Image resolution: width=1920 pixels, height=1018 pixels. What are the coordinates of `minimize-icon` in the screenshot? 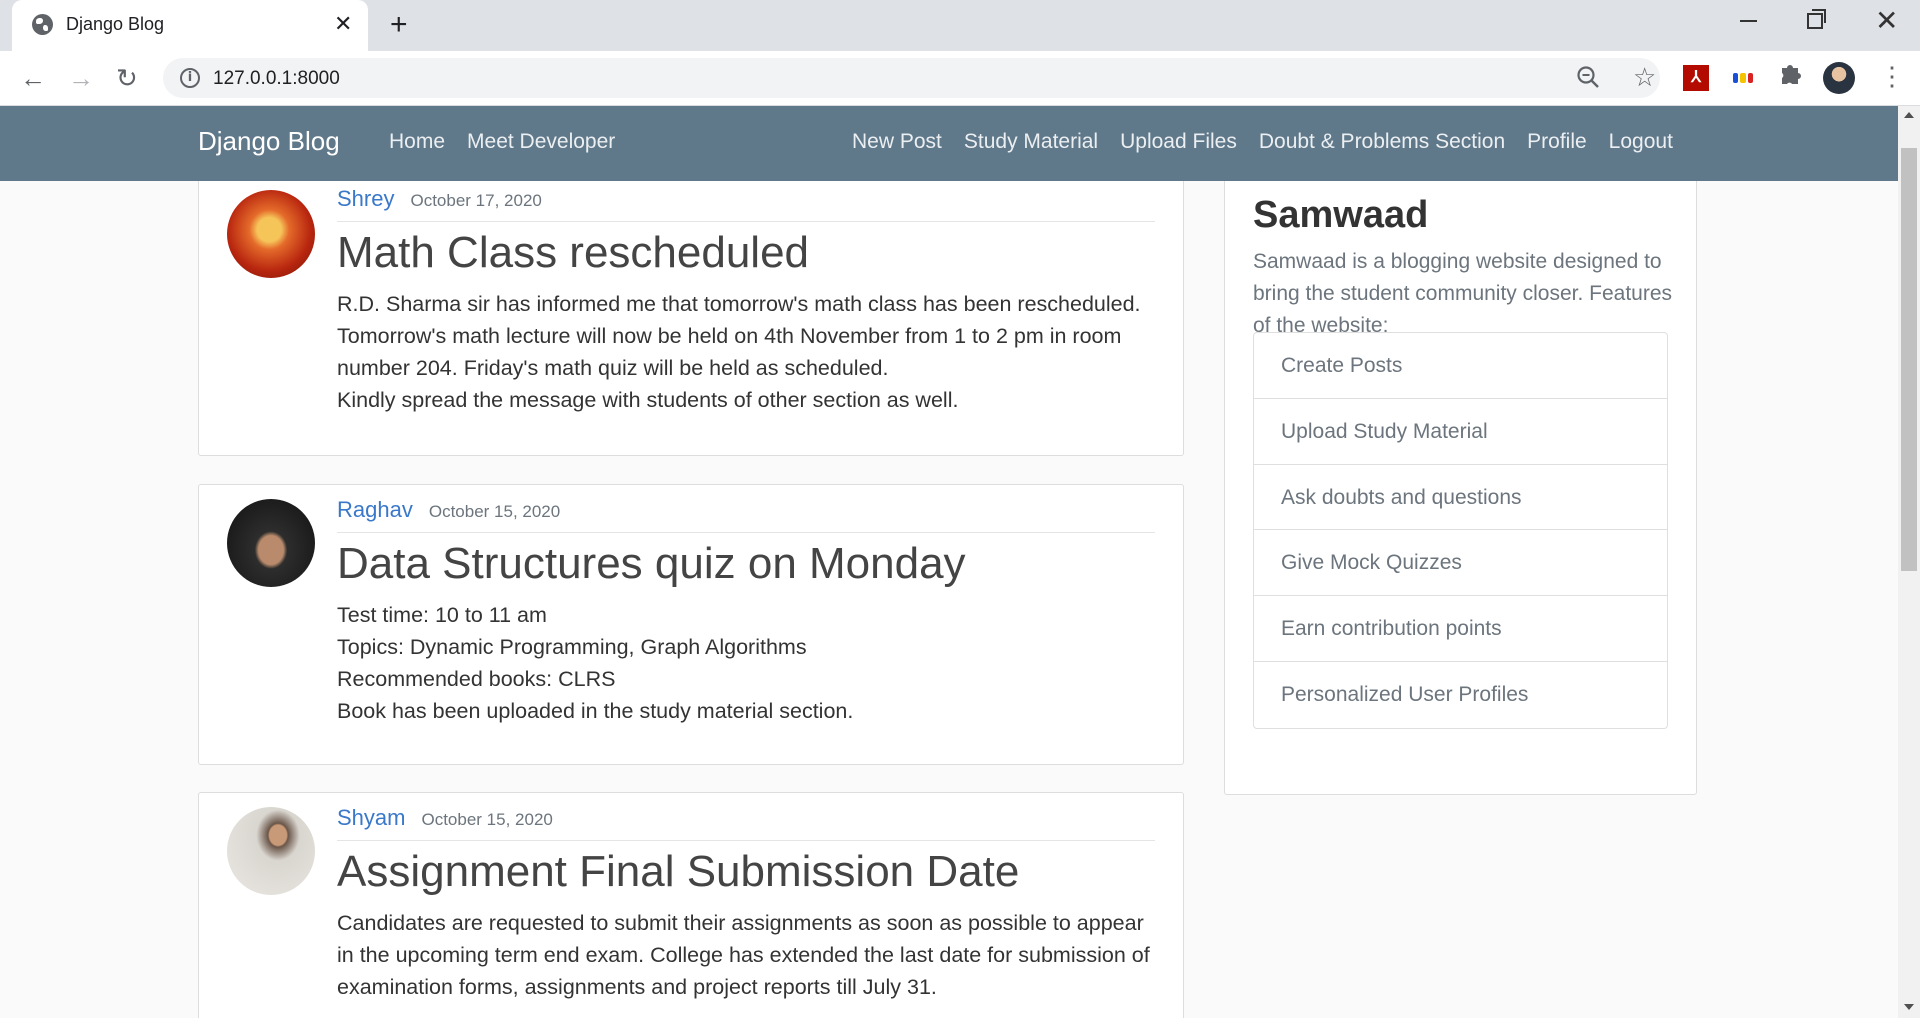 It's located at (1748, 21).